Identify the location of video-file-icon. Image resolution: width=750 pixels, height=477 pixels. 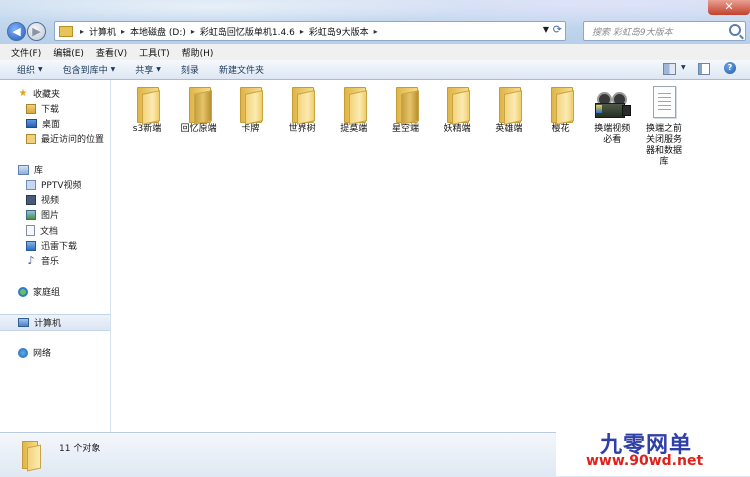
(612, 103).